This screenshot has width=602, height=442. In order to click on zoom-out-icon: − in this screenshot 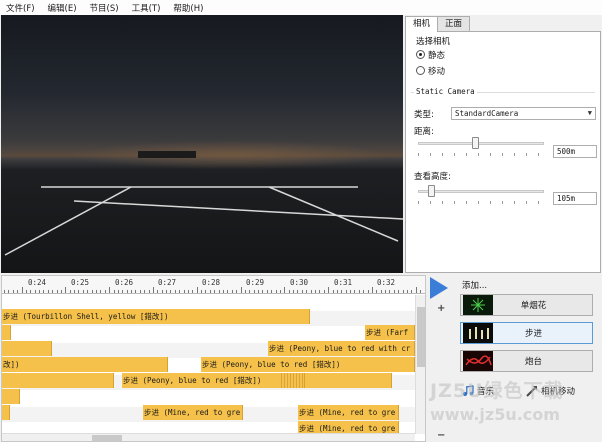, I will do `click(441, 435)`.